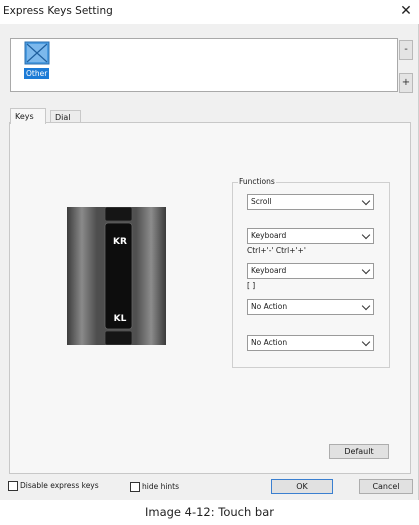 The width and height of the screenshot is (419, 525). Describe the element at coordinates (302, 486) in the screenshot. I see `ok-button: OK` at that location.